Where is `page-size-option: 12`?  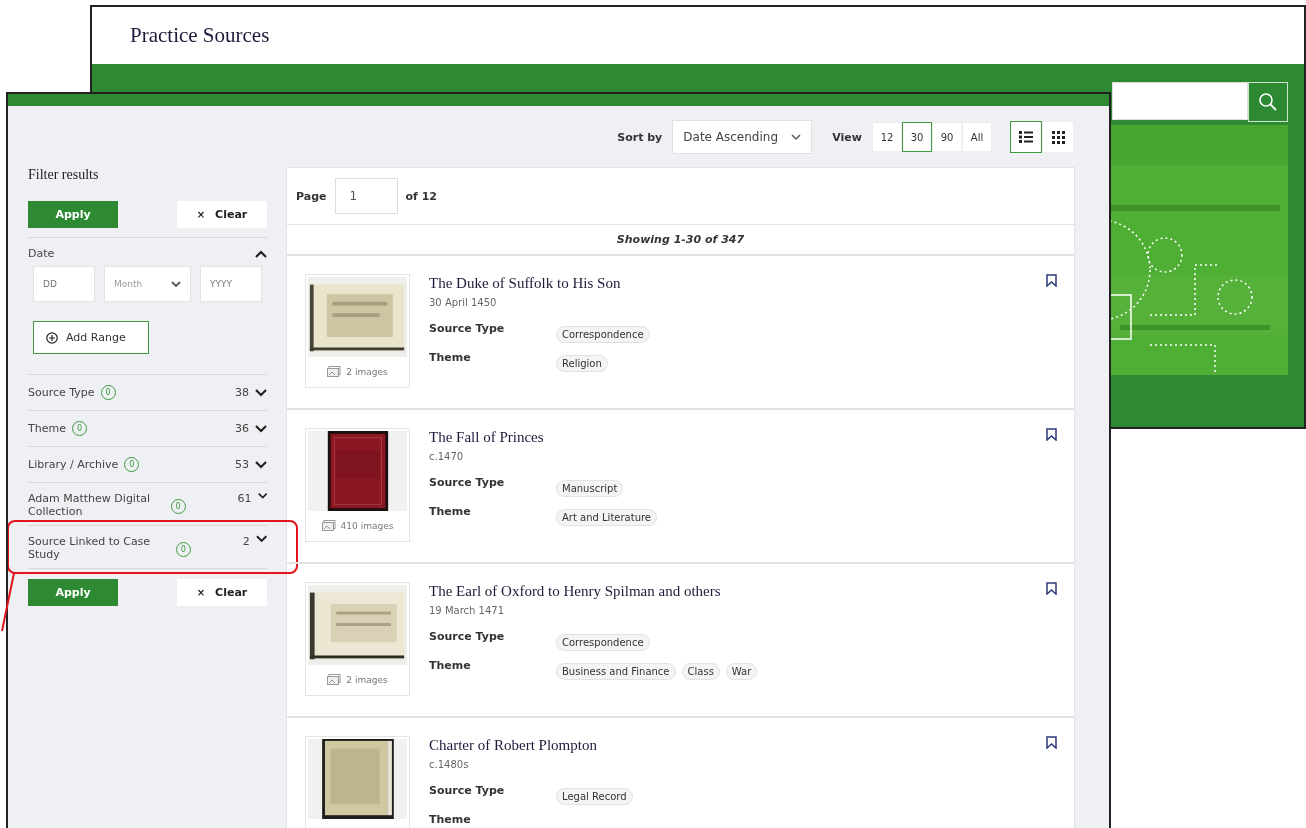
page-size-option: 12 is located at coordinates (887, 137).